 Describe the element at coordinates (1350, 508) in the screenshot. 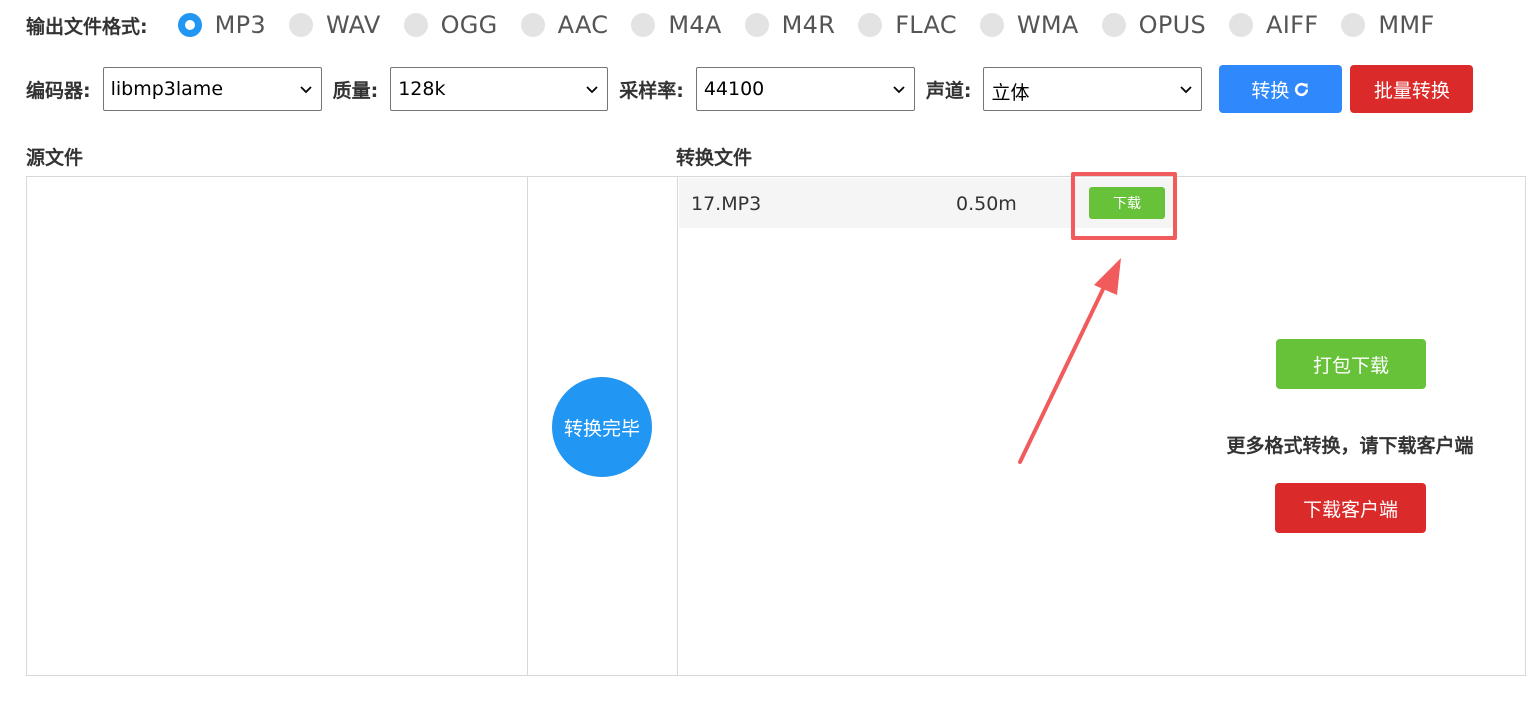

I see `download-client-button: 下载客户端` at that location.